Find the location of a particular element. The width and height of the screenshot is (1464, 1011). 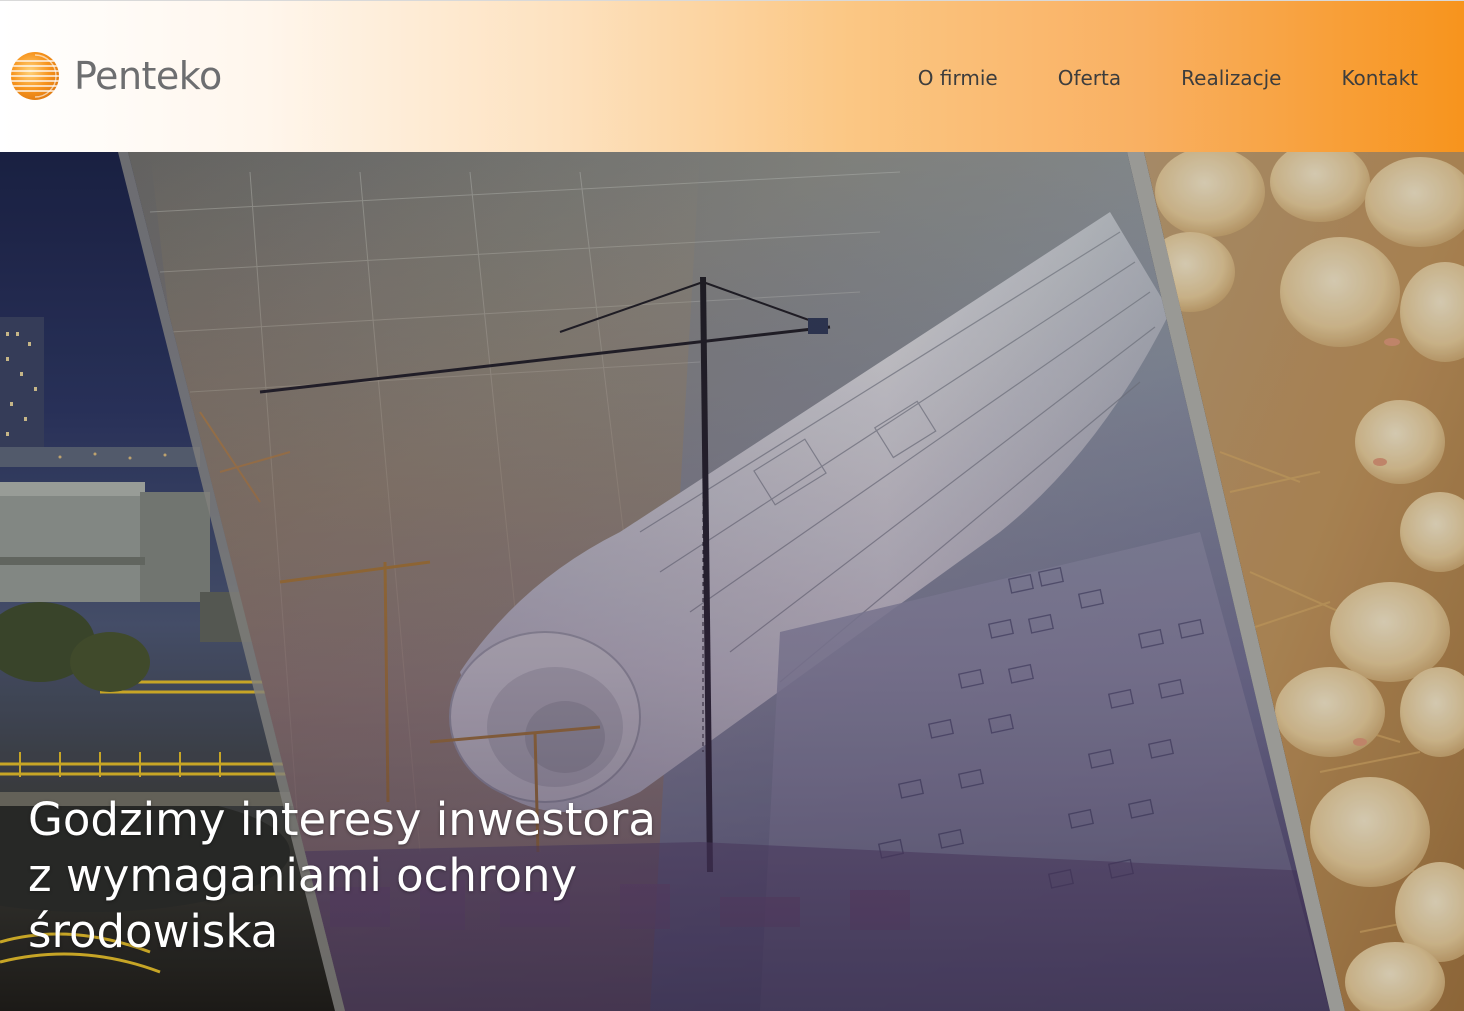

main-nav: O firmie Oferta Realizacje Kontakt is located at coordinates (1168, 78).